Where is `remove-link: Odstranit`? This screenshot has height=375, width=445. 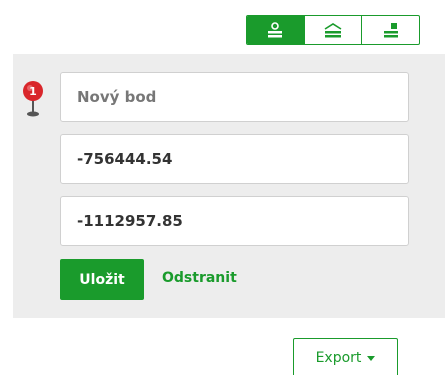
remove-link: Odstranit is located at coordinates (199, 278).